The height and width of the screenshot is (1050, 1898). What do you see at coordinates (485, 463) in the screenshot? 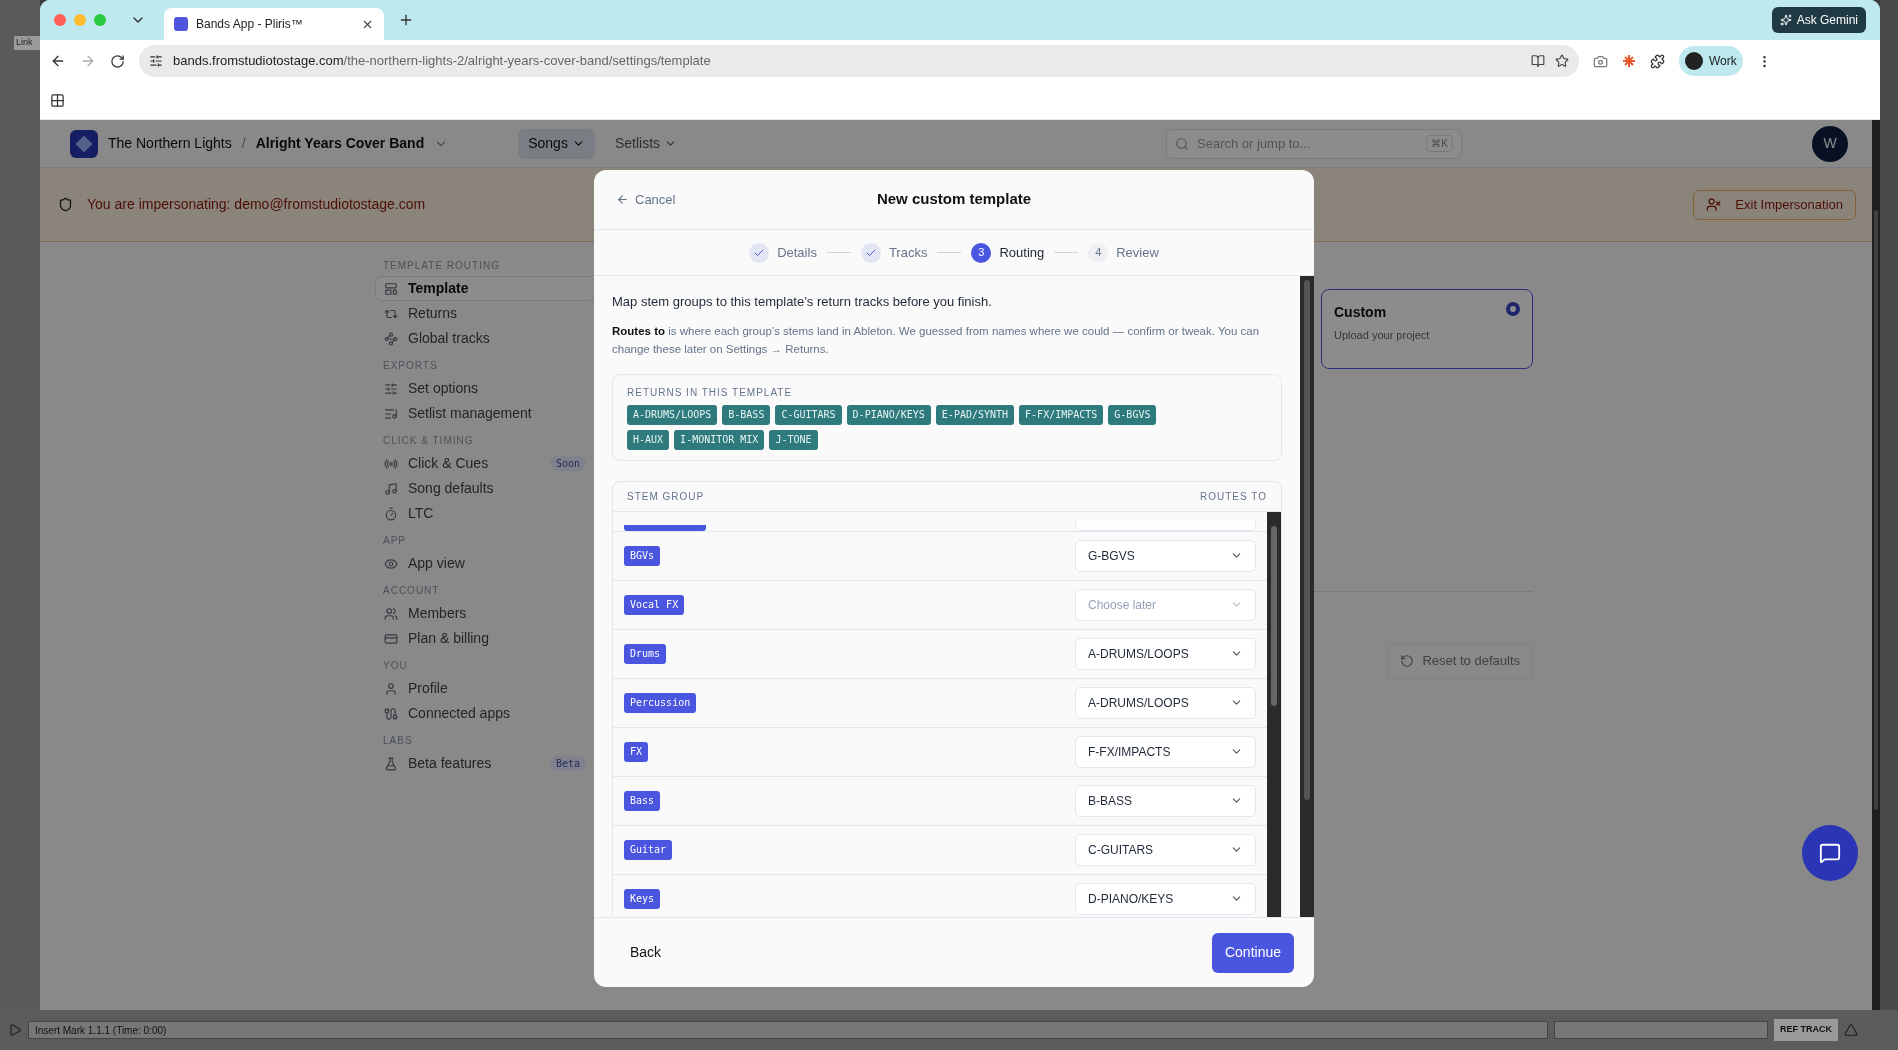
I see `sidebar-item: Click & Cues Soon` at bounding box center [485, 463].